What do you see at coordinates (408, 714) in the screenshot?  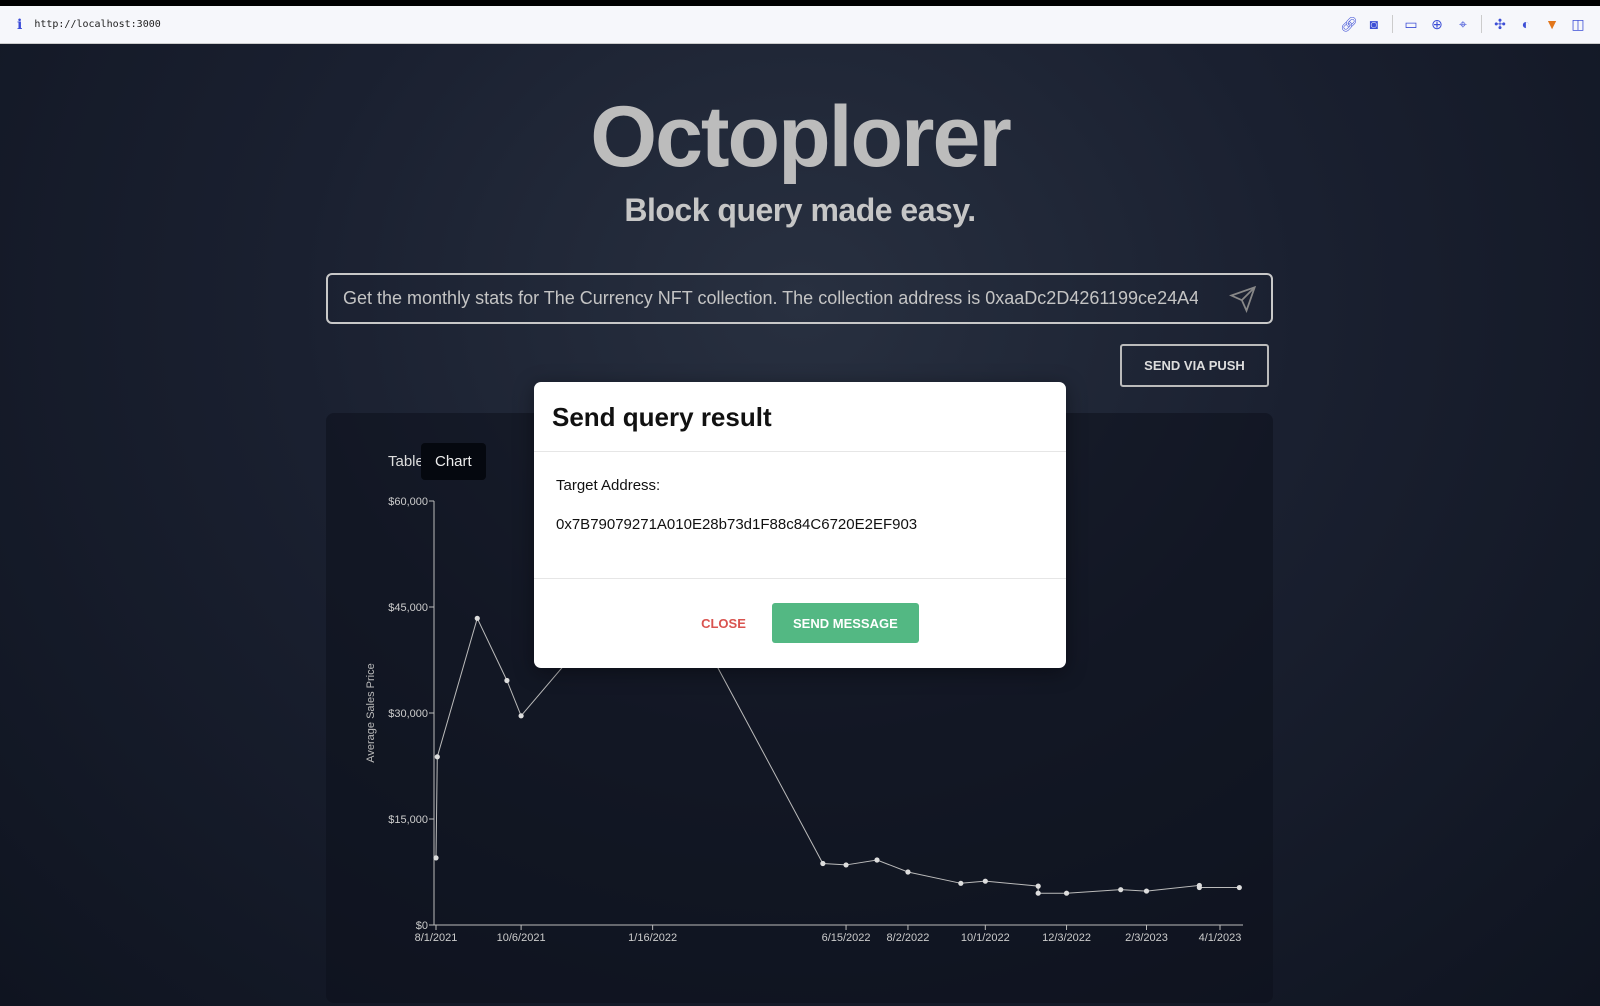 I see `y-tick-label: $30,000` at bounding box center [408, 714].